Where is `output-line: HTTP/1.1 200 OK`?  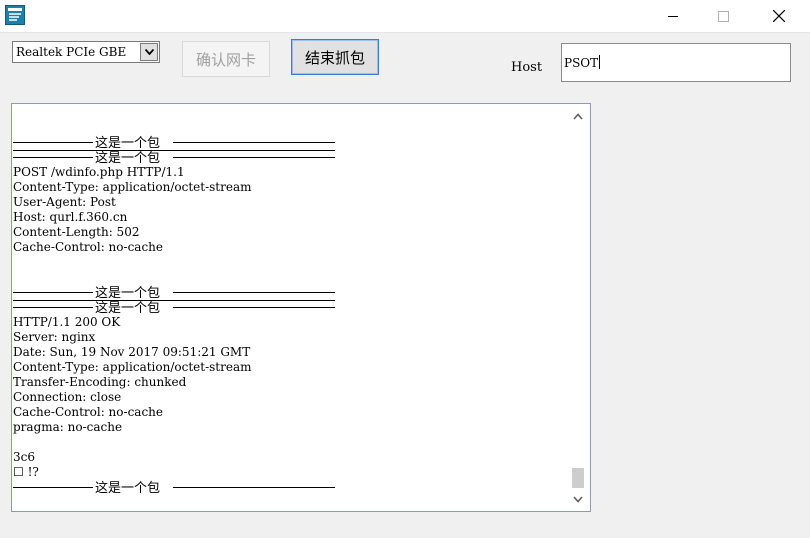 output-line: HTTP/1.1 200 OK is located at coordinates (67, 322).